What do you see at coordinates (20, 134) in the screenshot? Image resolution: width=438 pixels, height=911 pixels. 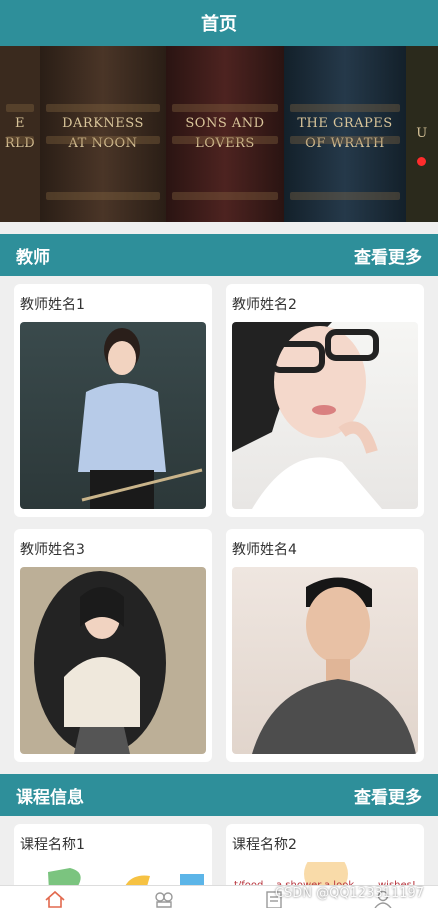 I see `banner-book: E RLD` at bounding box center [20, 134].